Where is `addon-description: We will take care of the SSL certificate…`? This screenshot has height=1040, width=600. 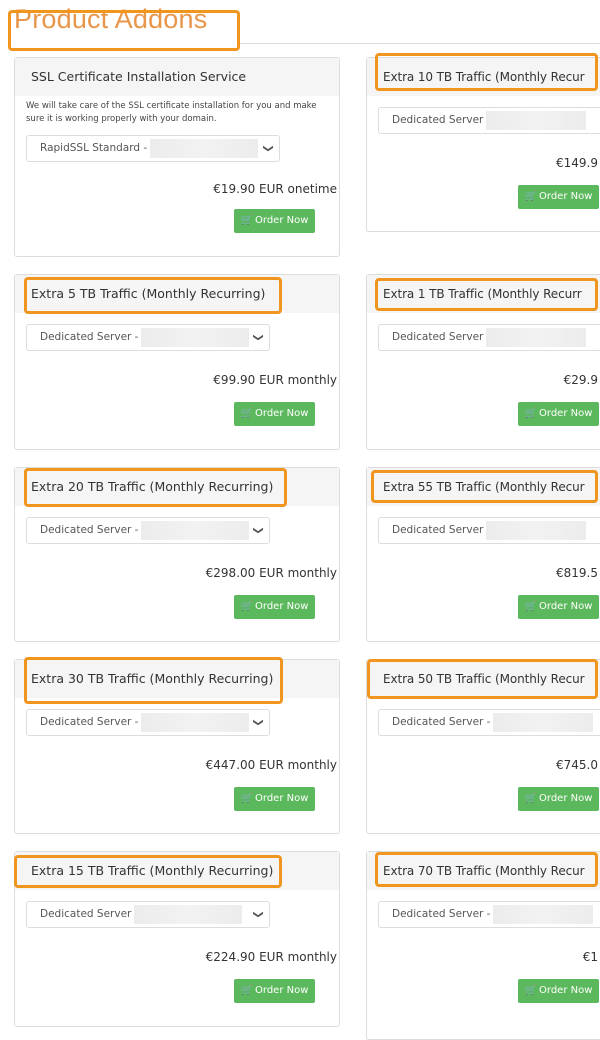 addon-description: We will take care of the SSL certificate… is located at coordinates (171, 112).